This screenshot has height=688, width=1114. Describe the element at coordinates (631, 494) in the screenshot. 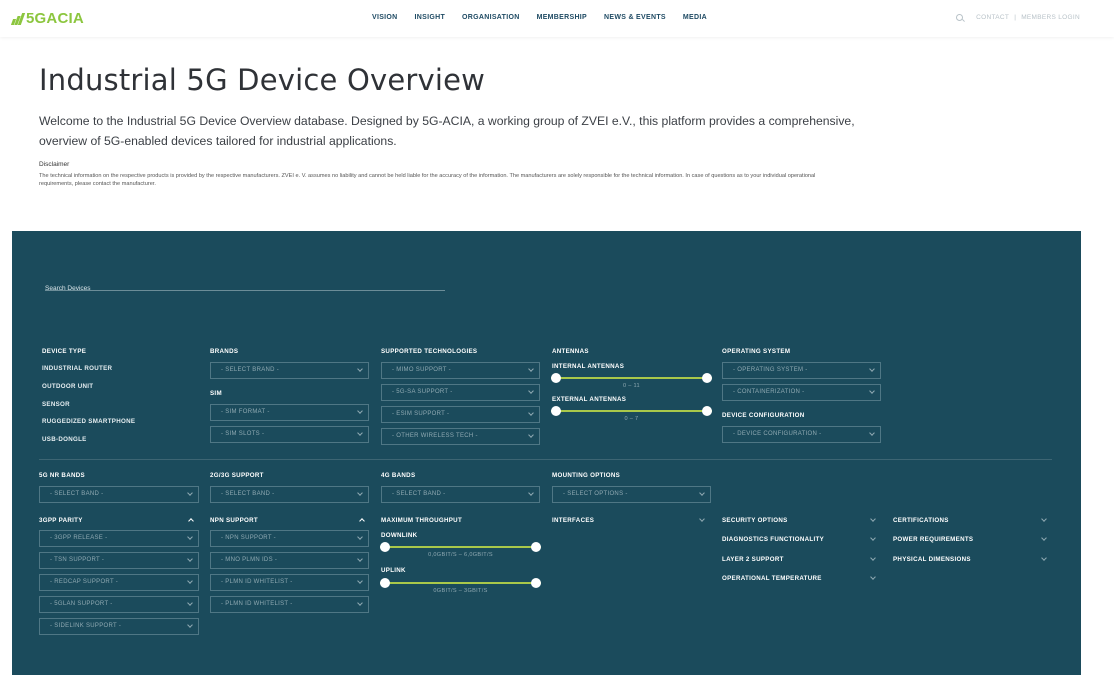

I see `mounting-select: - SELECT OPTIONS -` at that location.